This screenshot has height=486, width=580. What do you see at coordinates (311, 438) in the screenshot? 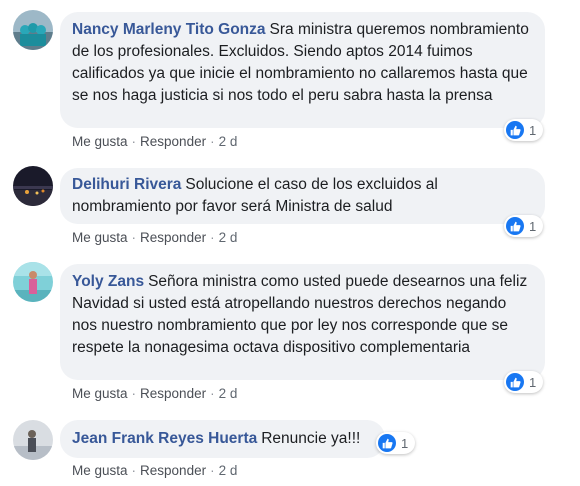
I see `comment-text: Renuncie ya!!!` at bounding box center [311, 438].